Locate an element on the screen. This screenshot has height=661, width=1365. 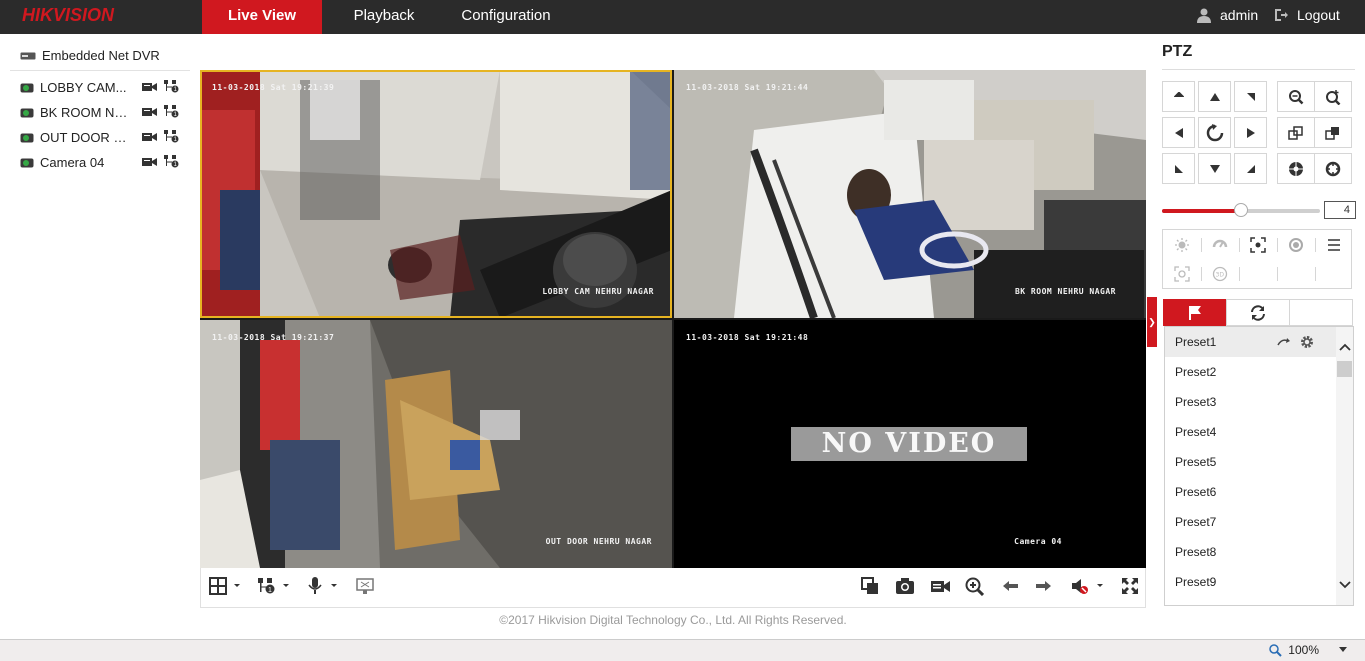
preset-item-4: Preset4 is located at coordinates (1251, 432).